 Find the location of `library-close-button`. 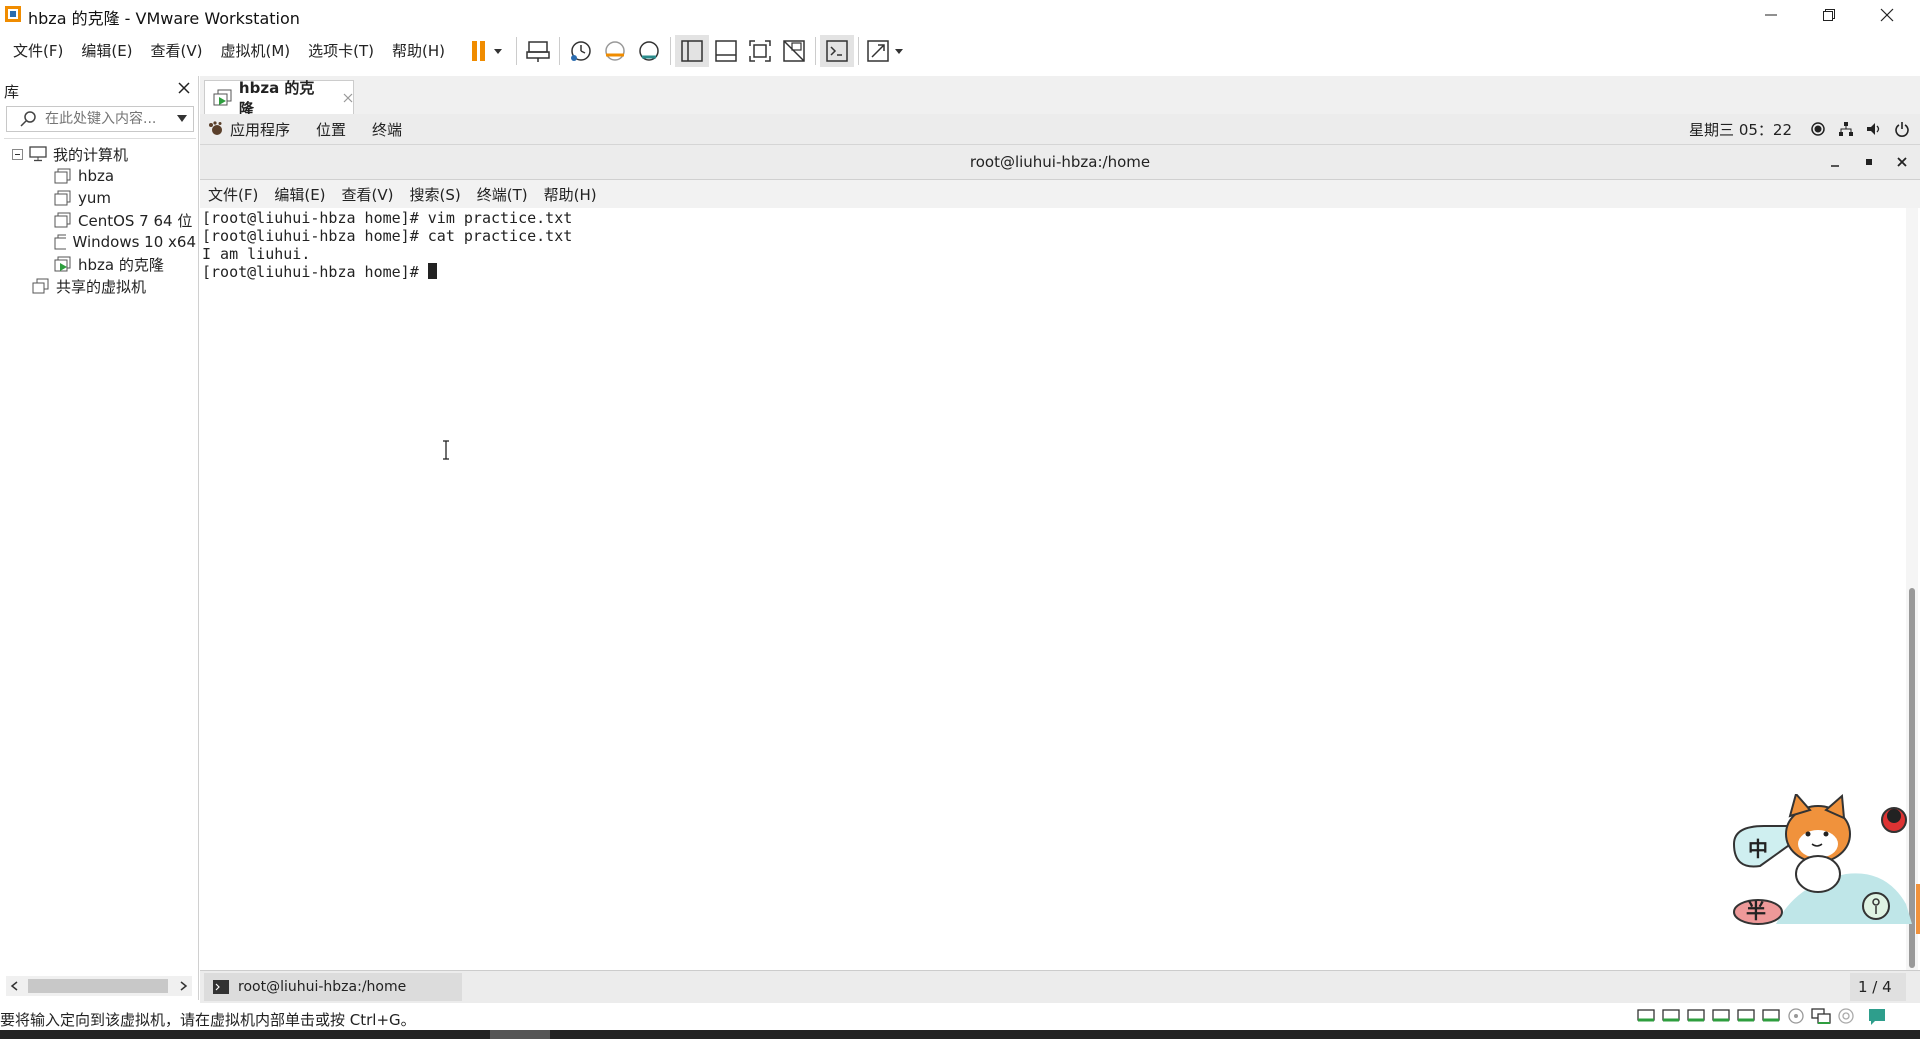

library-close-button is located at coordinates (184, 89).